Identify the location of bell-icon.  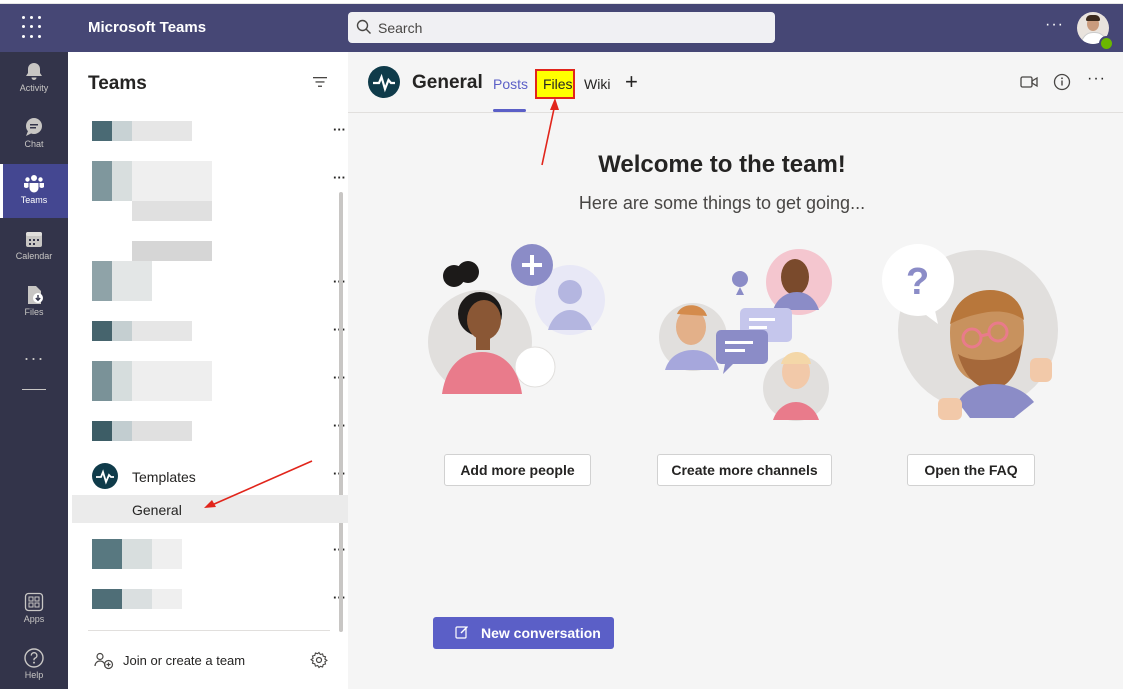
(34, 71).